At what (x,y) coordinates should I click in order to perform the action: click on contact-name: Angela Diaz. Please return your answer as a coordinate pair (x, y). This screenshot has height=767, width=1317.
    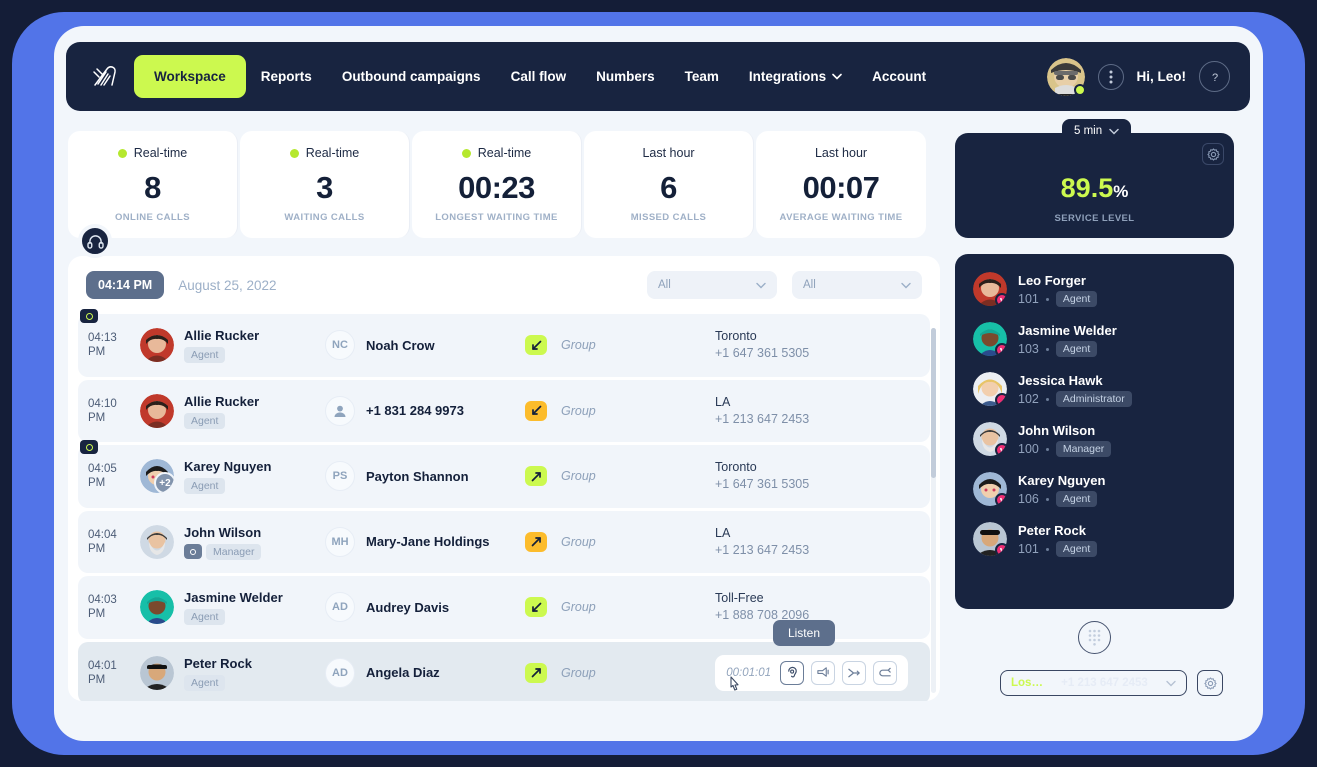
    Looking at the image, I should click on (403, 673).